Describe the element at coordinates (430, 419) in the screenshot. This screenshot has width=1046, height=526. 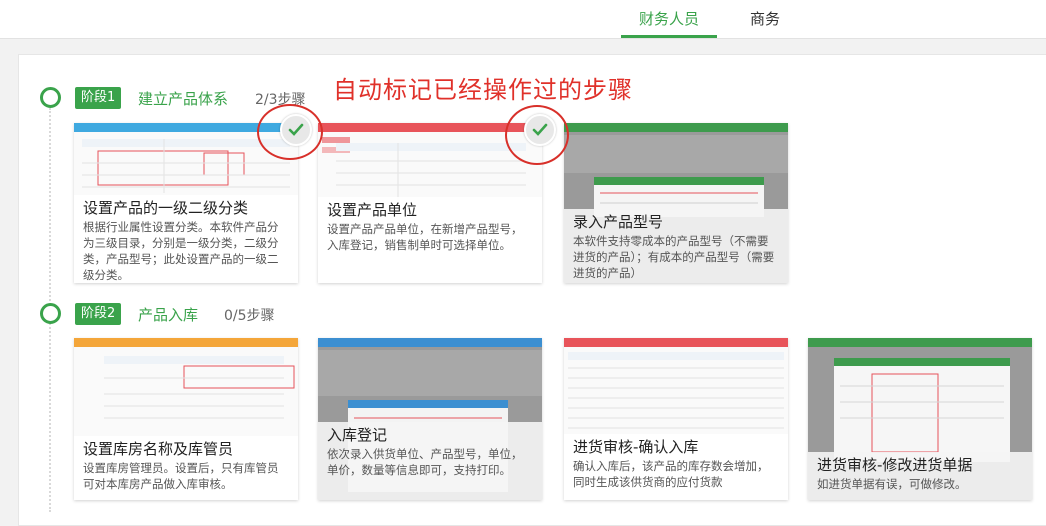
I see `step-card-inbound-register: 入库登记 依次录入供货单位、产品型号，单位，单价，数量等信息即可，支持打印。` at that location.